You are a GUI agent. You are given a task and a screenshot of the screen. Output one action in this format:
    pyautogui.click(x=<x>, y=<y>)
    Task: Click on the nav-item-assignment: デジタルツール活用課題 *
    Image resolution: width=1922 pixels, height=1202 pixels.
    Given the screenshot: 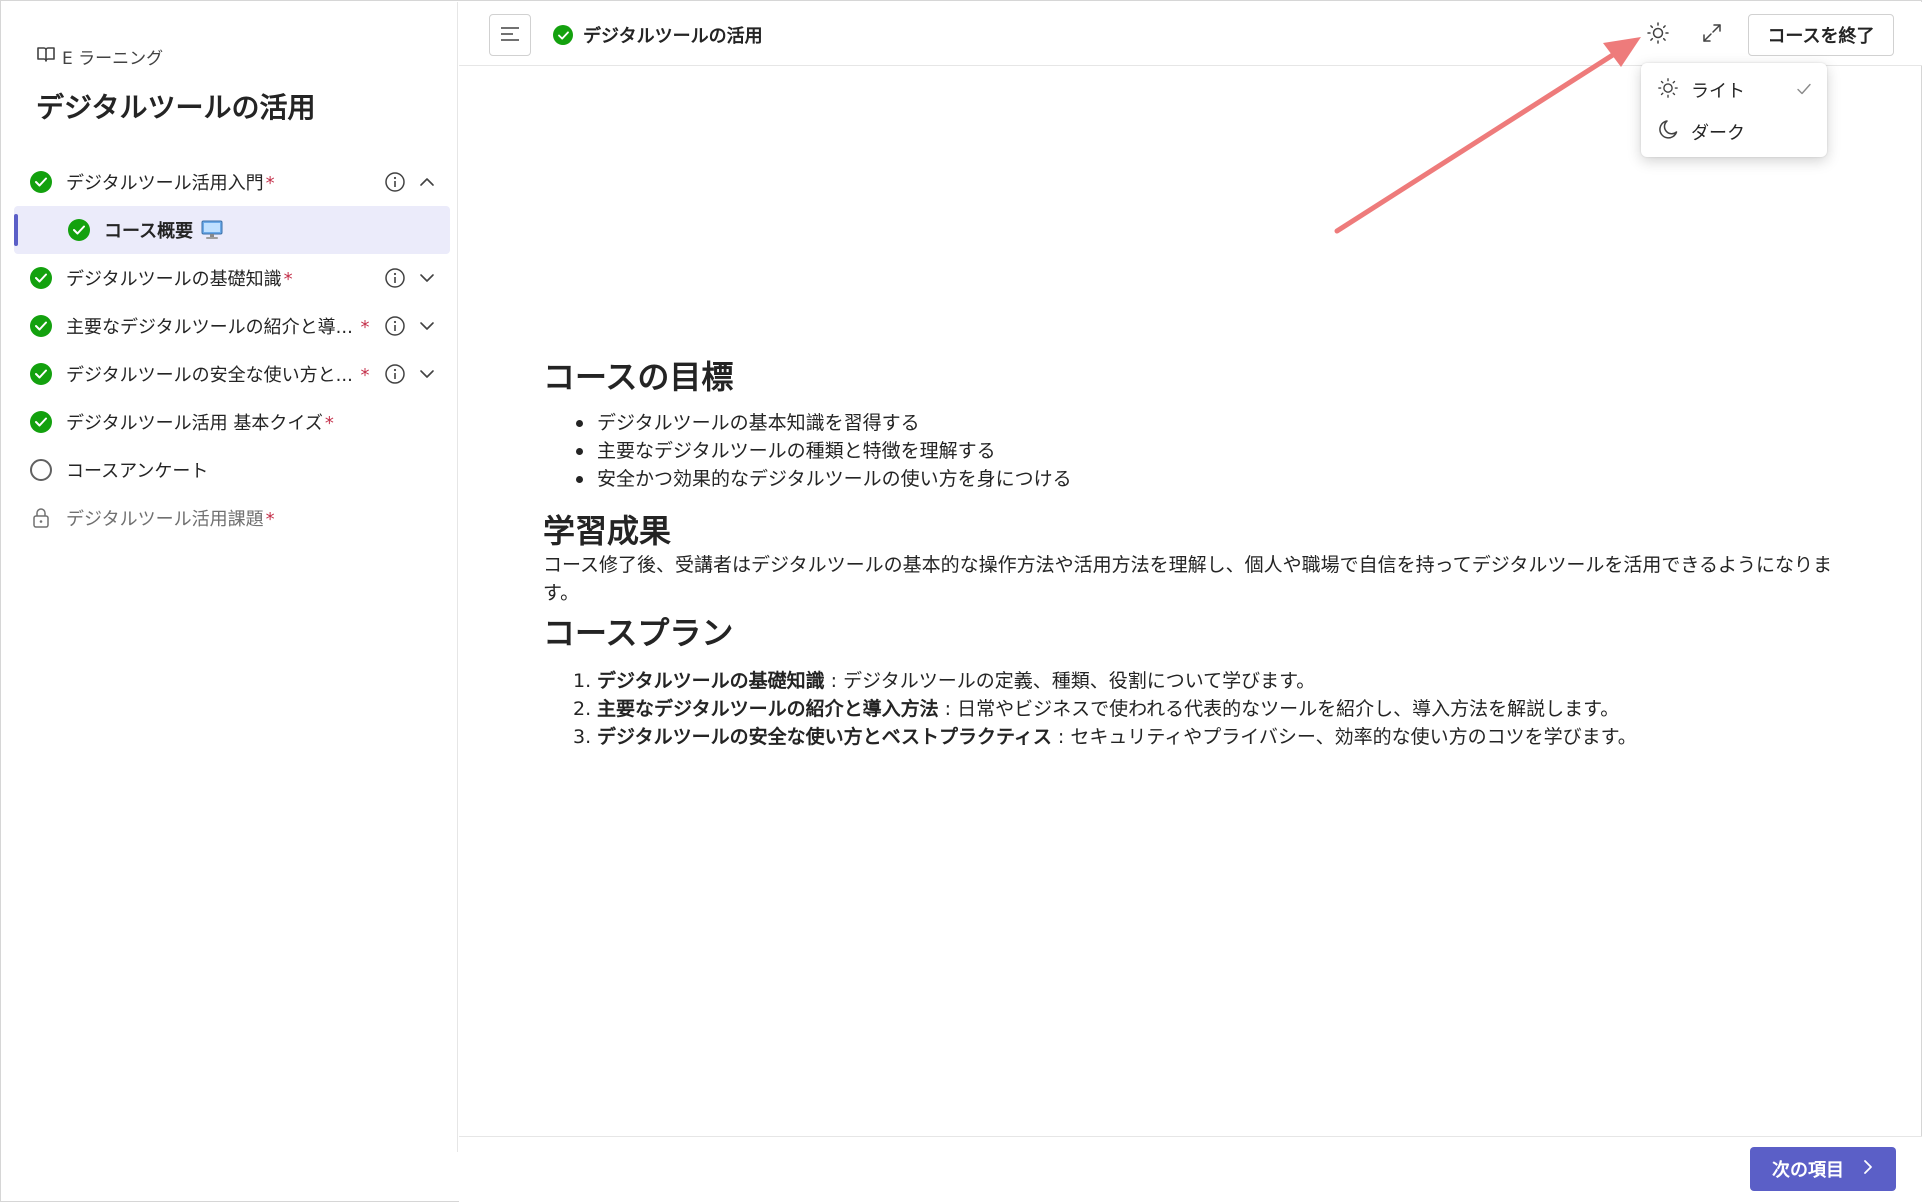 What is the action you would take?
    pyautogui.click(x=232, y=518)
    